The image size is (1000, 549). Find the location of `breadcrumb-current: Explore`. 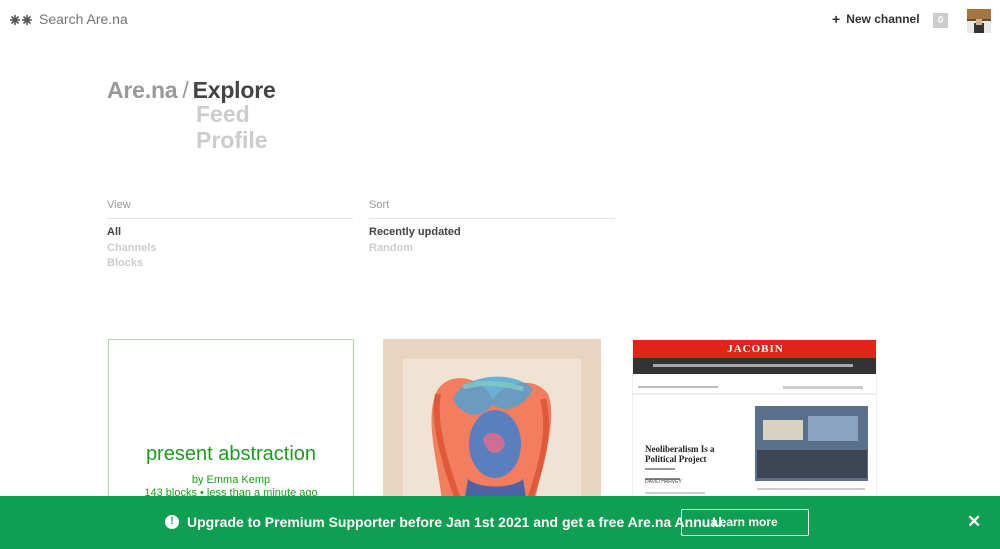

breadcrumb-current: Explore is located at coordinates (234, 90).